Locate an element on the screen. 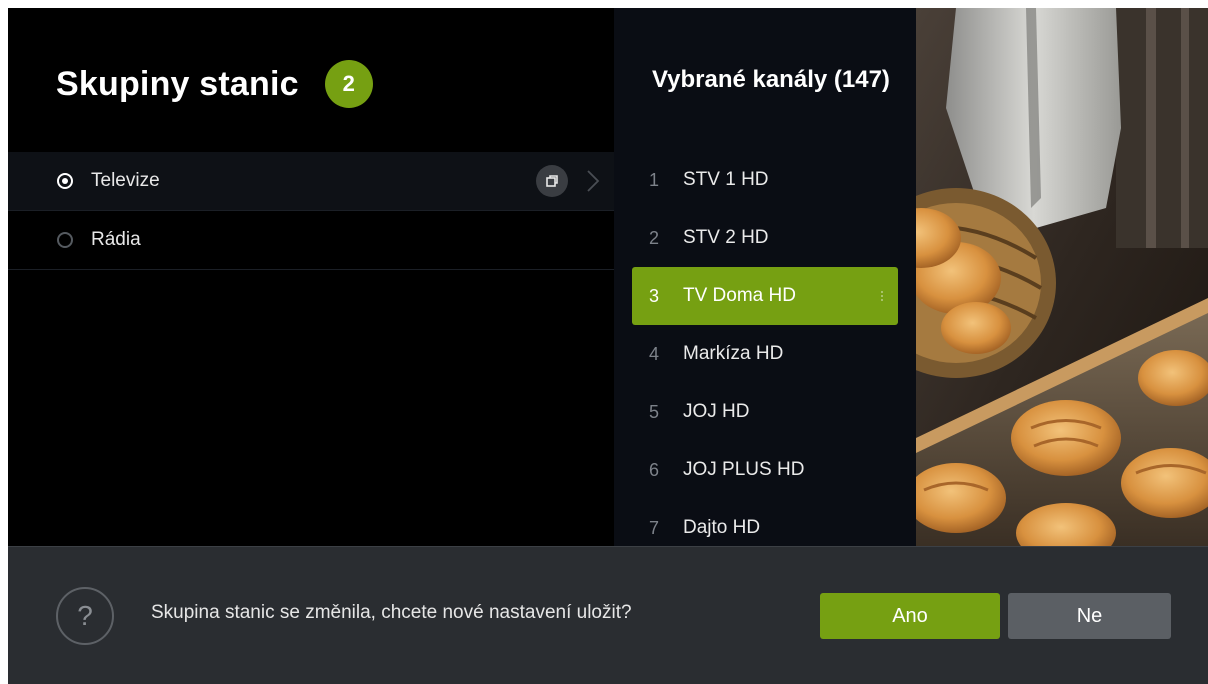  channel-name: STV 2 HD is located at coordinates (726, 237).